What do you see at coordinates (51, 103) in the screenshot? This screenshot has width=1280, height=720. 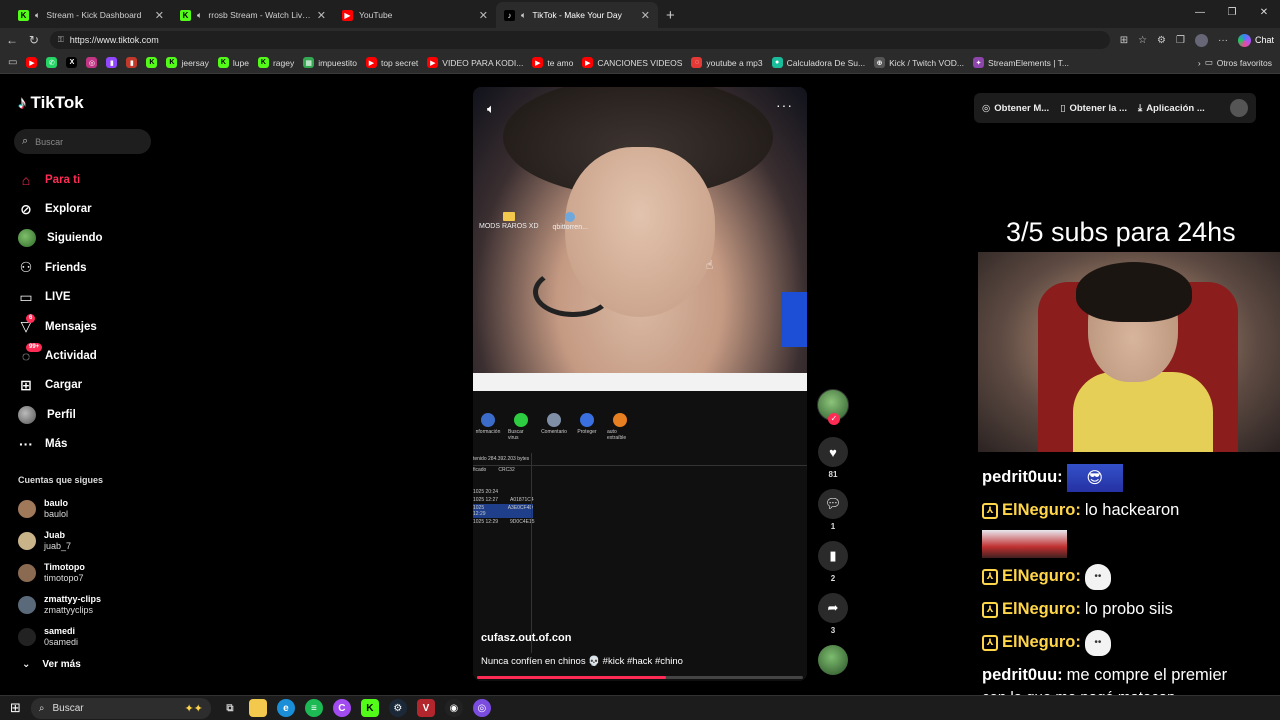 I see `tiktok-logo: ♪ TikTok` at bounding box center [51, 103].